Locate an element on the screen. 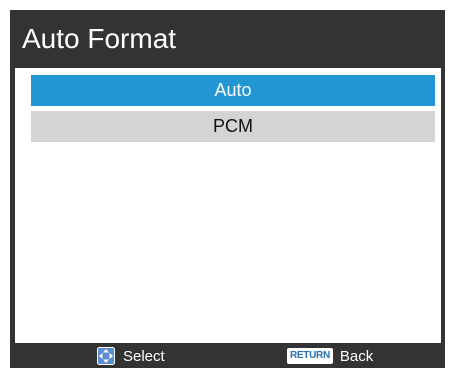 The image size is (451, 372). option-auto: Auto is located at coordinates (233, 90).